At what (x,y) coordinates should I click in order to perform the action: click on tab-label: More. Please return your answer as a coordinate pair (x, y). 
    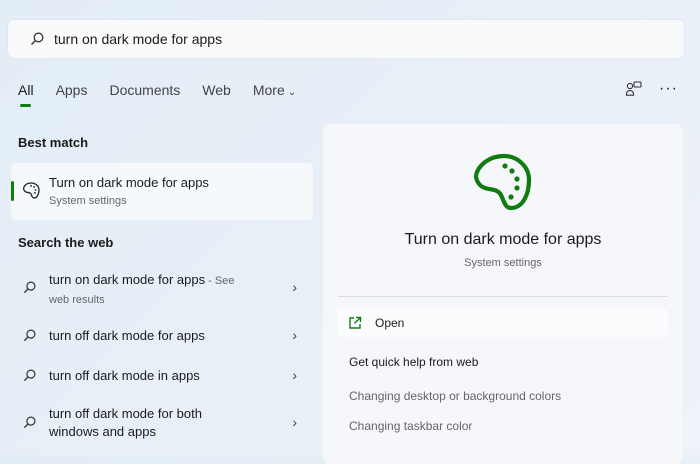
    Looking at the image, I should click on (268, 90).